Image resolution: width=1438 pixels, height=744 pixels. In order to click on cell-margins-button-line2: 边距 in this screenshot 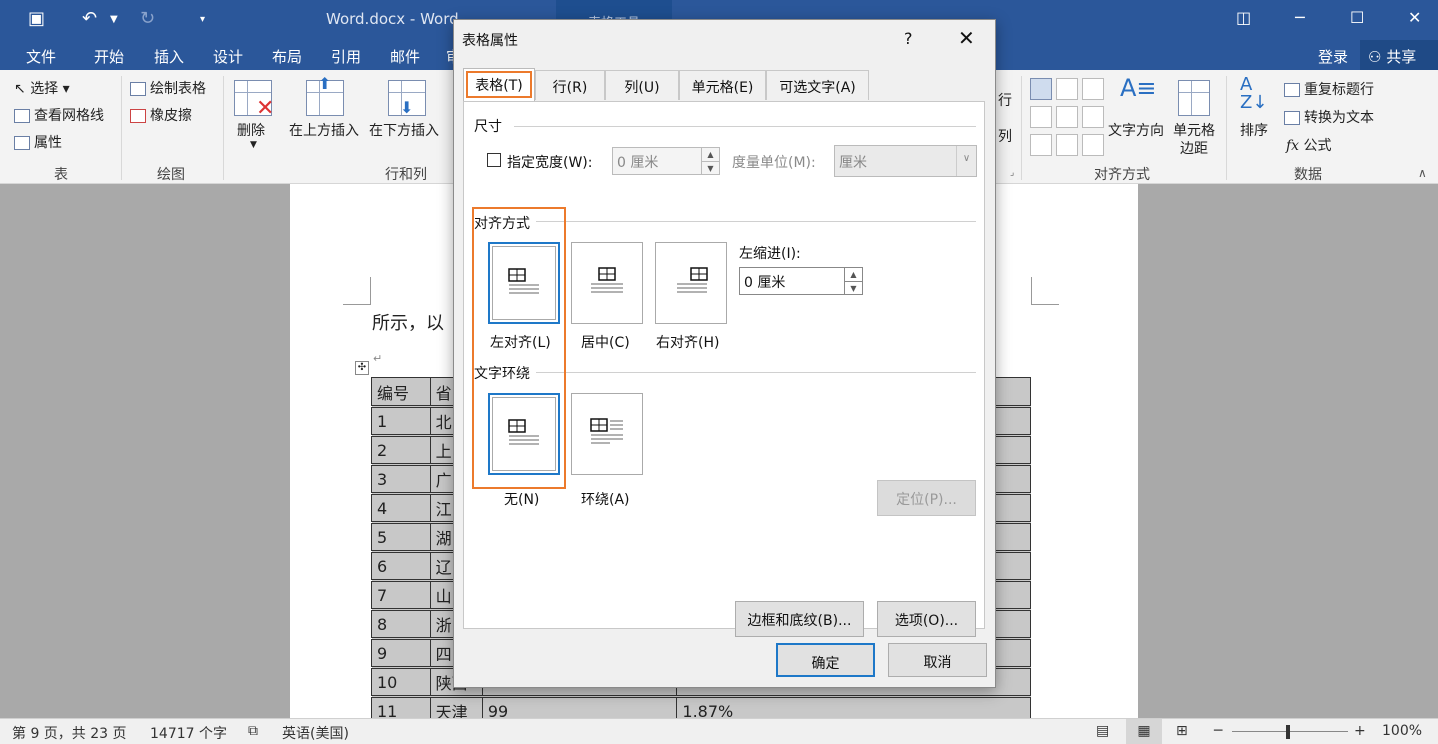, I will do `click(1194, 148)`.